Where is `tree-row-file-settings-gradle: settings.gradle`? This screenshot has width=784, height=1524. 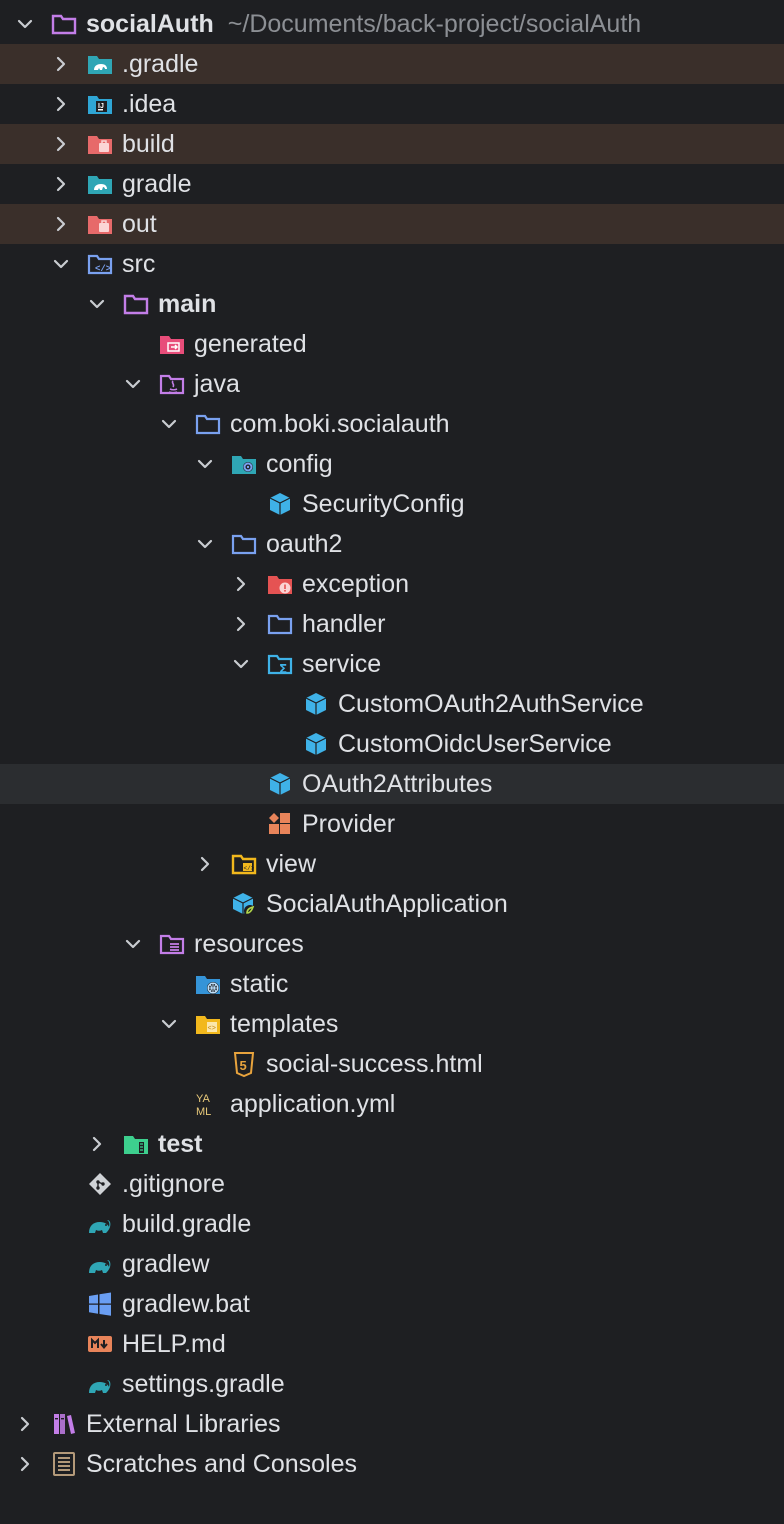
tree-row-file-settings-gradle: settings.gradle is located at coordinates (392, 1384).